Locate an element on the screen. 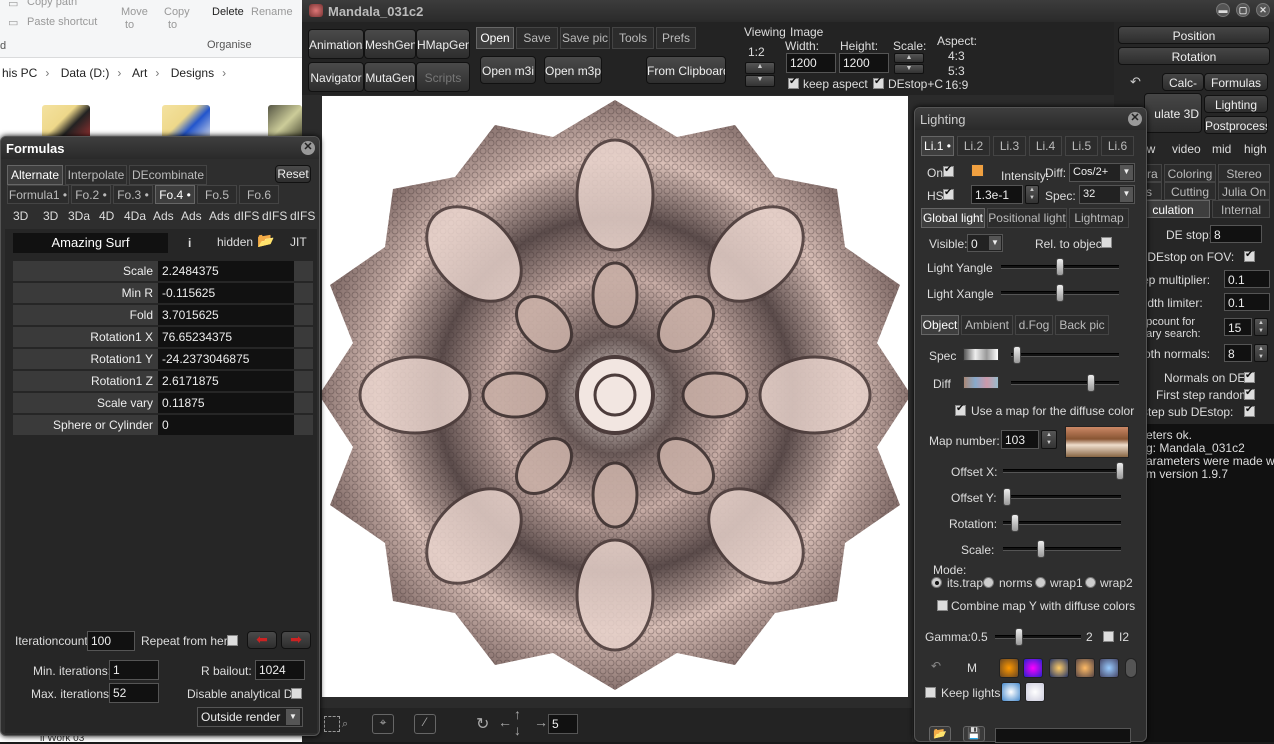 The height and width of the screenshot is (744, 1274). move-down-icon: ↓ is located at coordinates (517, 730).